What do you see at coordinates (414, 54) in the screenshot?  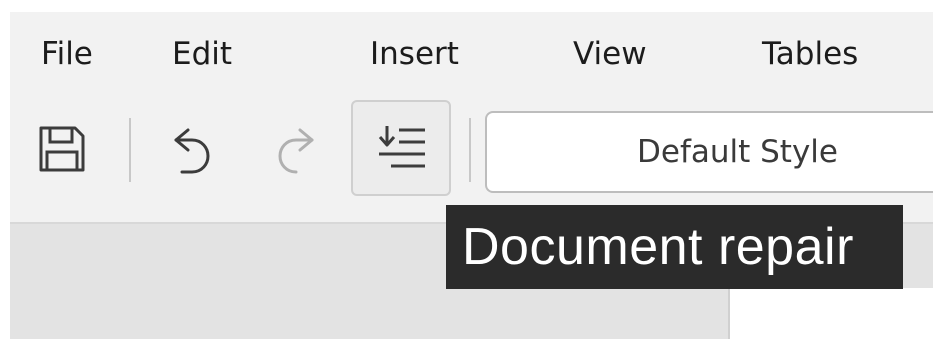 I see `menu-insert: Insert` at bounding box center [414, 54].